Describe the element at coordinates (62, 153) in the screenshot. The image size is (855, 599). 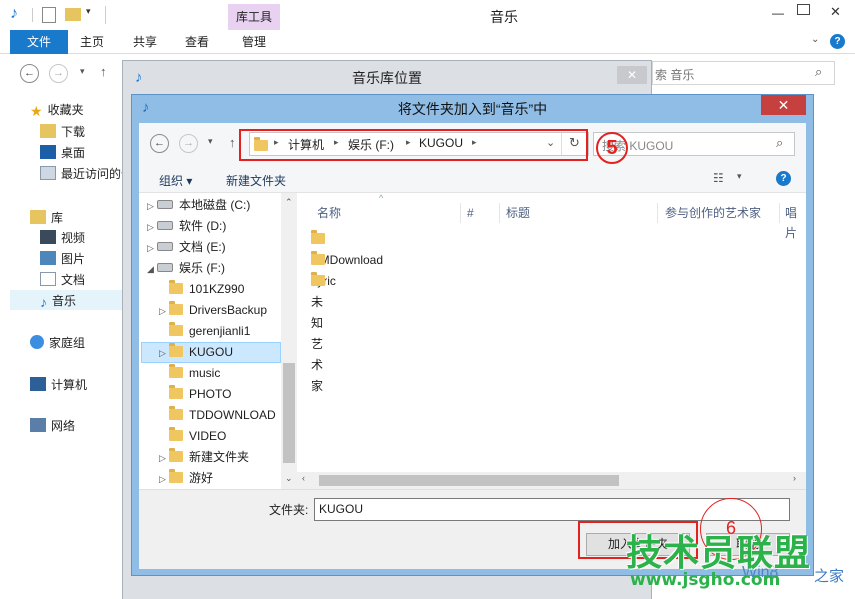
I see `nav-desktop: 桌面` at that location.